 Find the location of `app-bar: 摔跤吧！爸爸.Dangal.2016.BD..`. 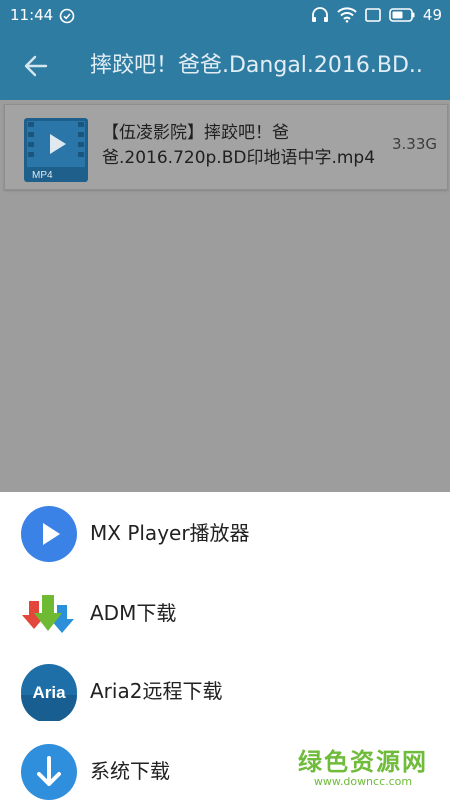

app-bar: 摔跤吧！爸爸.Dangal.2016.BD.. is located at coordinates (225, 66).